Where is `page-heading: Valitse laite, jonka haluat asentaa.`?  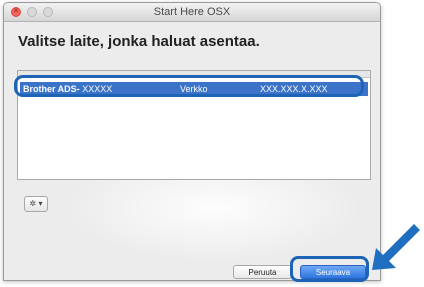 page-heading: Valitse laite, jonka haluat asentaa. is located at coordinates (139, 41).